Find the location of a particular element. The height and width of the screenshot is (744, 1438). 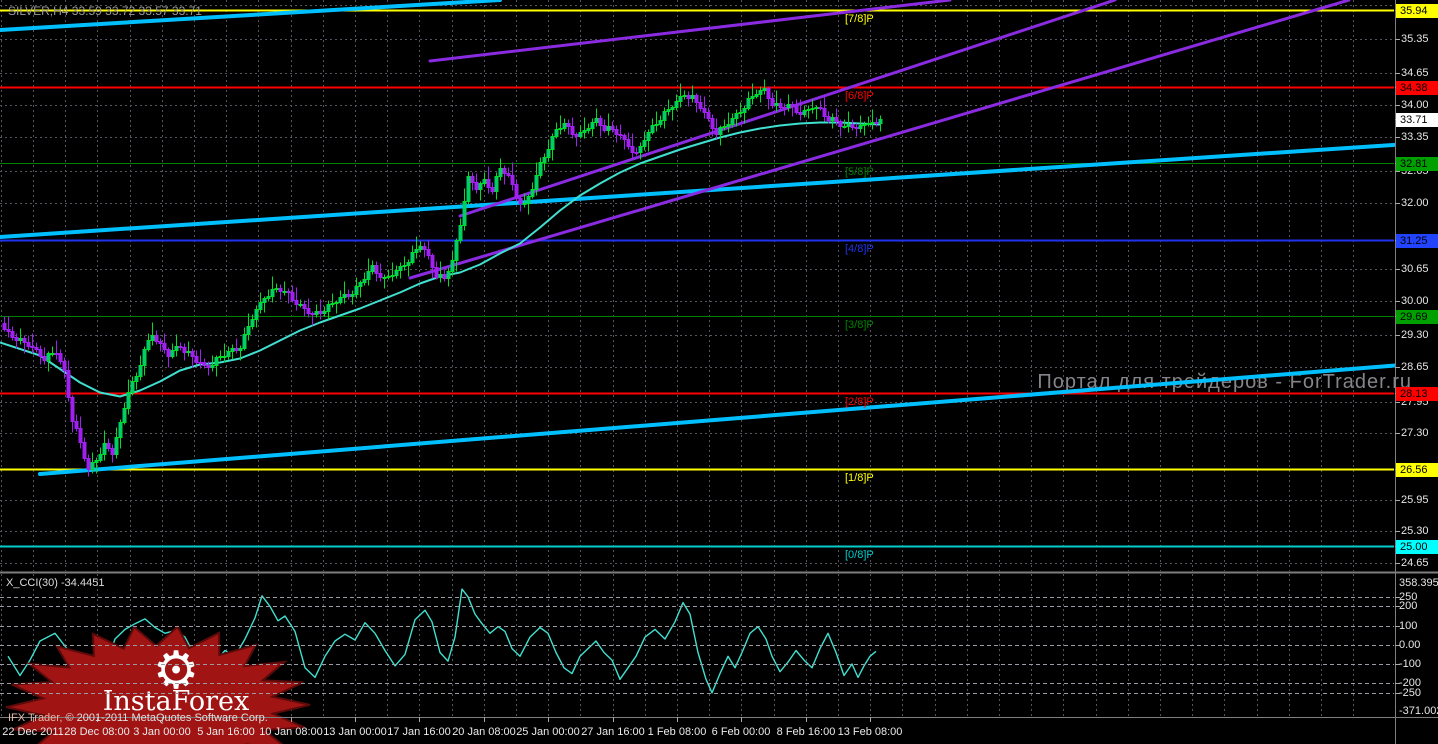

murrey-label-48P: [4/8]P is located at coordinates (859, 248).